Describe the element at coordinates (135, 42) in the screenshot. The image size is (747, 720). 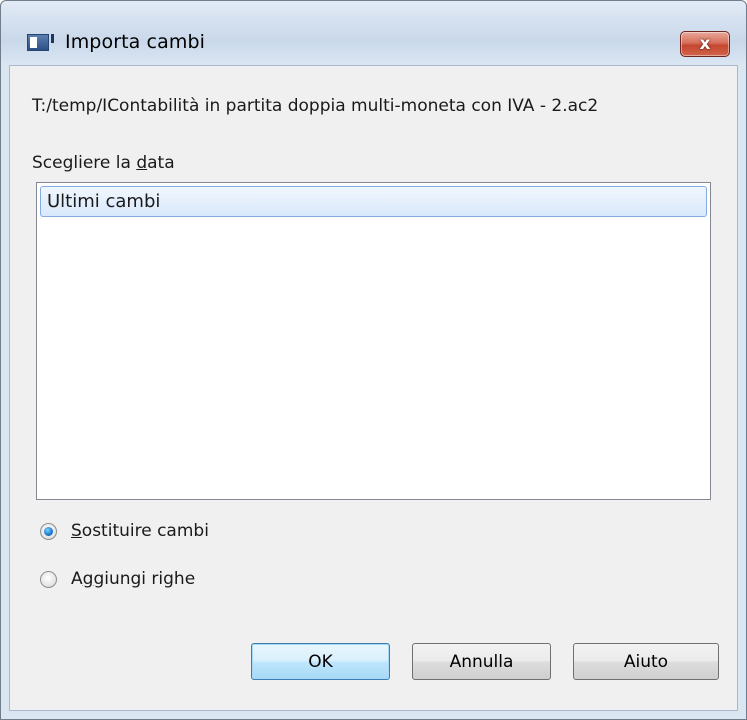
I see `window-title: Importa cambi` at that location.